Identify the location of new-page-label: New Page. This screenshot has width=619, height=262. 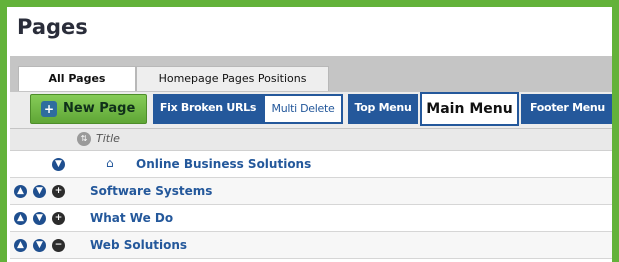
(99, 108).